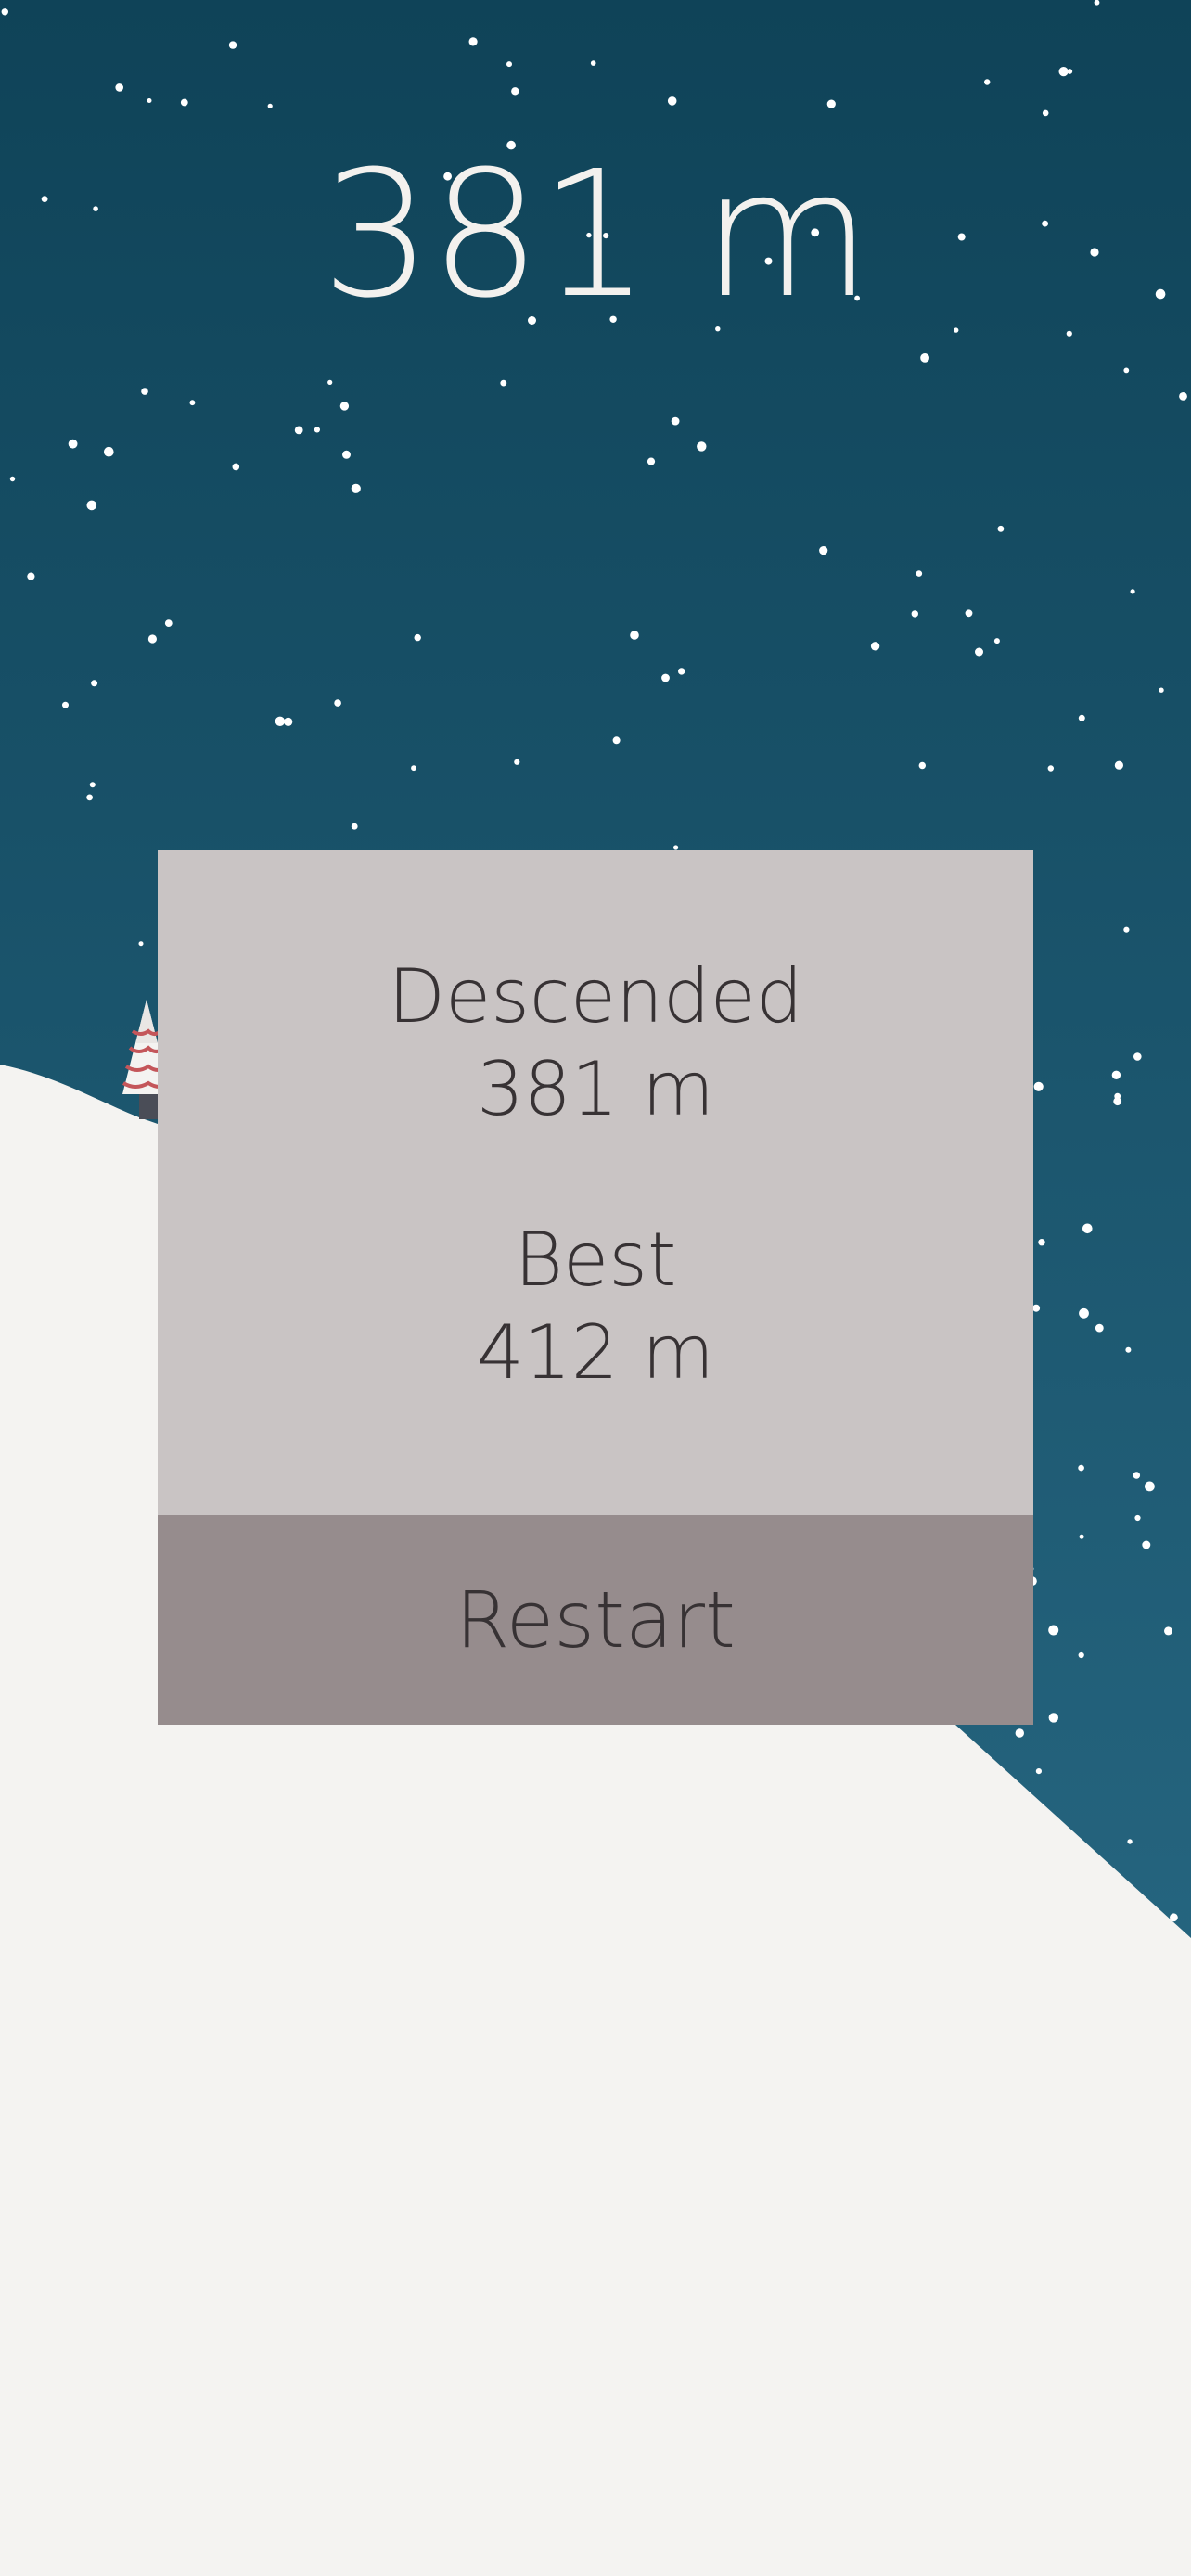 This screenshot has height=2576, width=1191. I want to click on best-value: 412 m, so click(595, 1352).